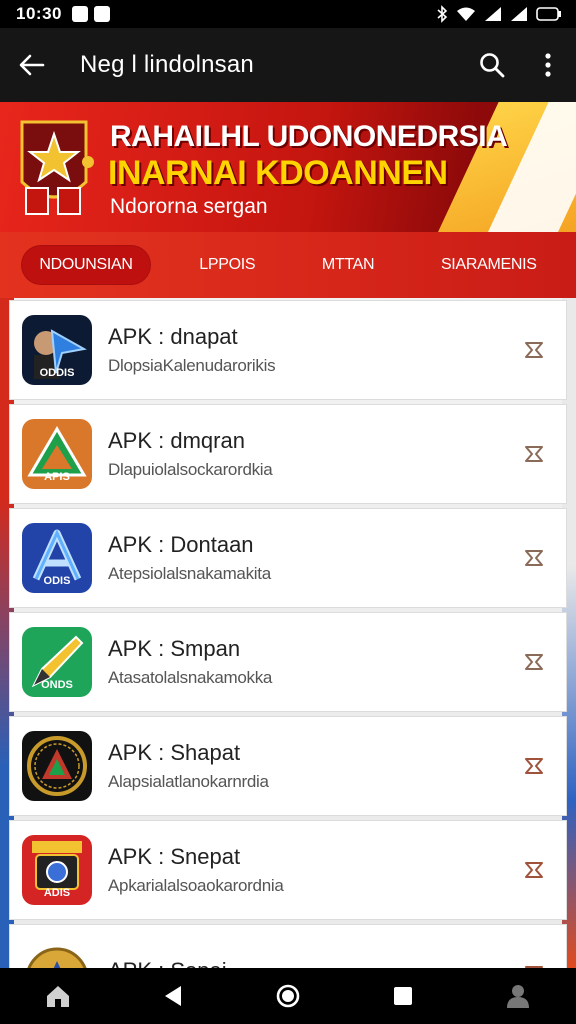  I want to click on list-item: ONDS APK : Smpan Atasatolalsnakamokka, so click(288, 662).